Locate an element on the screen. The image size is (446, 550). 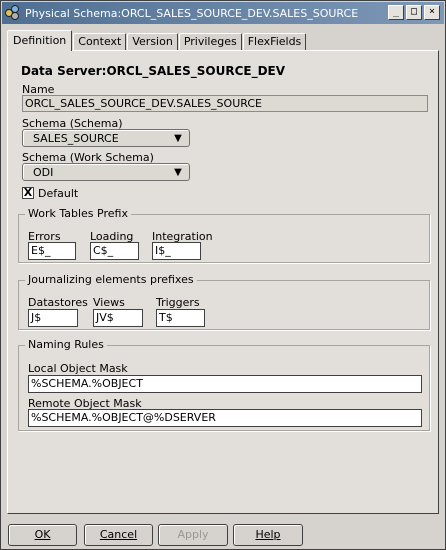
work-schema-dropdown: ODI ▼ is located at coordinates (106, 172).